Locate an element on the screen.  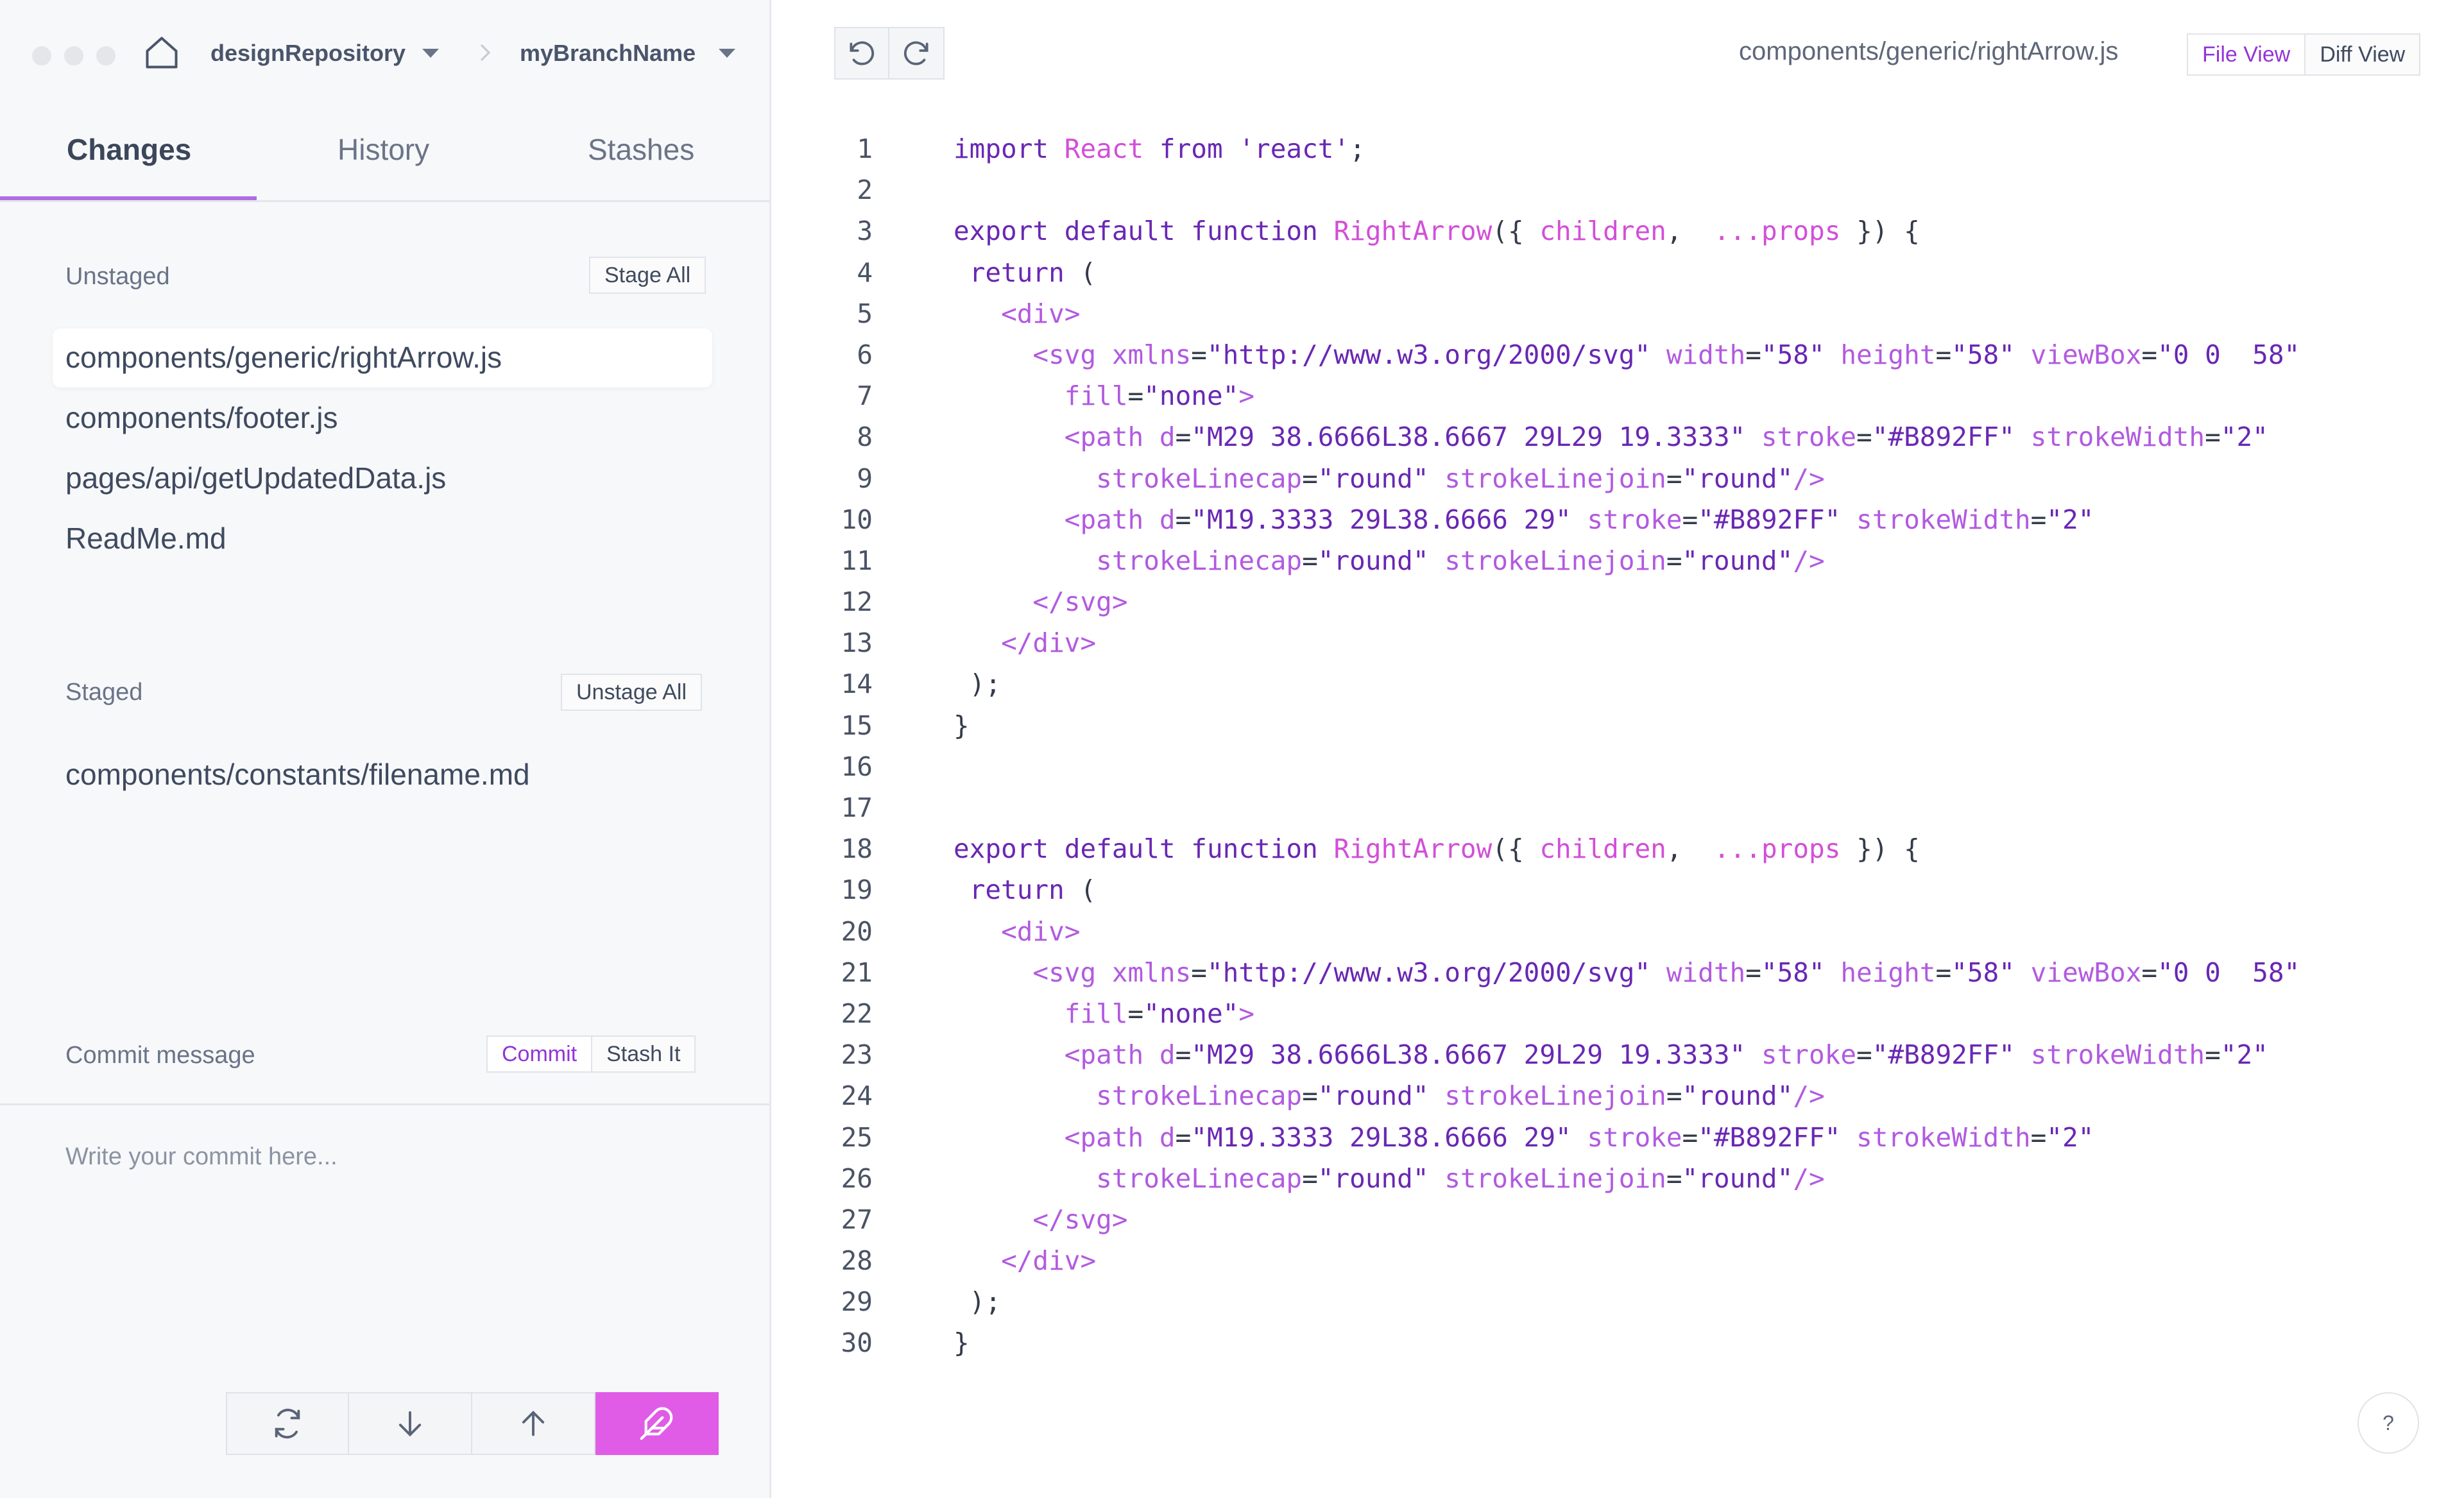
code-line: 15} is located at coordinates (1567, 725).